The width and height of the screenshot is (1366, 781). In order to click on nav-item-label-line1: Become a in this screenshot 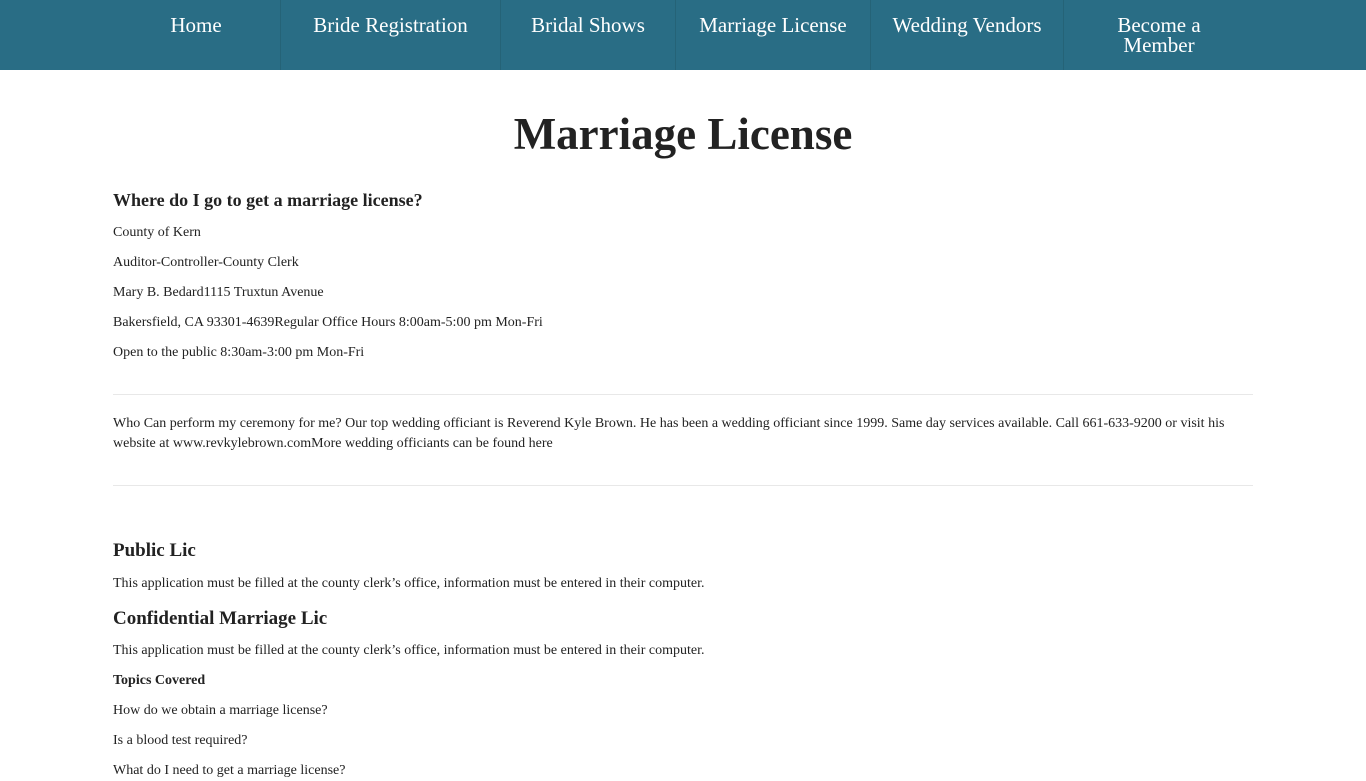, I will do `click(1159, 25)`.